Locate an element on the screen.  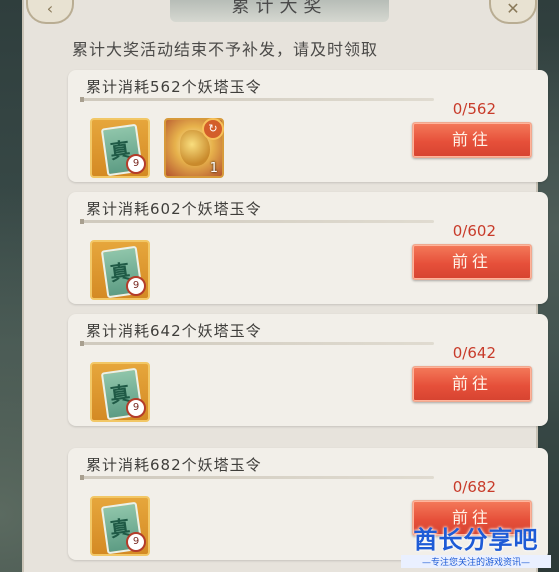
progress-count: 0/682 is located at coordinates (474, 487).